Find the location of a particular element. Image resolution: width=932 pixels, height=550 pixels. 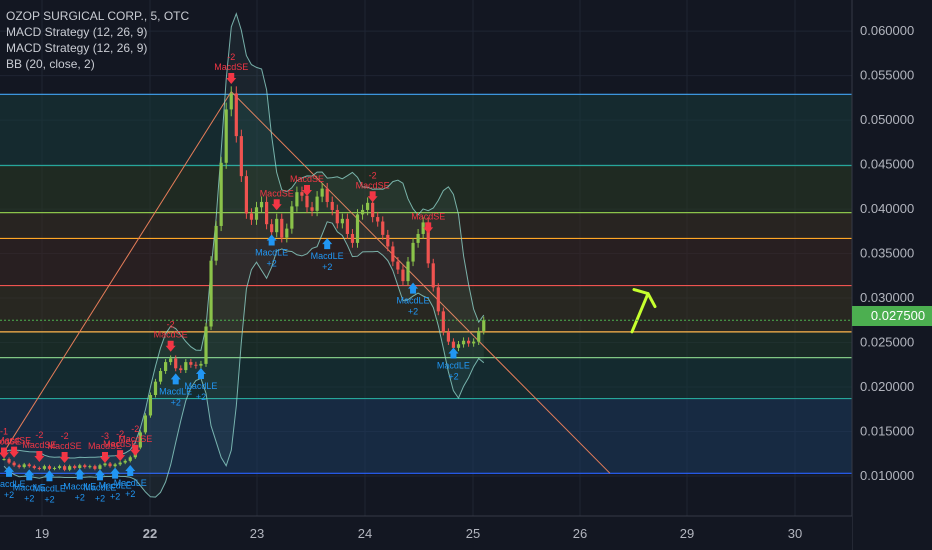

time-tick-label: 24 is located at coordinates (365, 533).